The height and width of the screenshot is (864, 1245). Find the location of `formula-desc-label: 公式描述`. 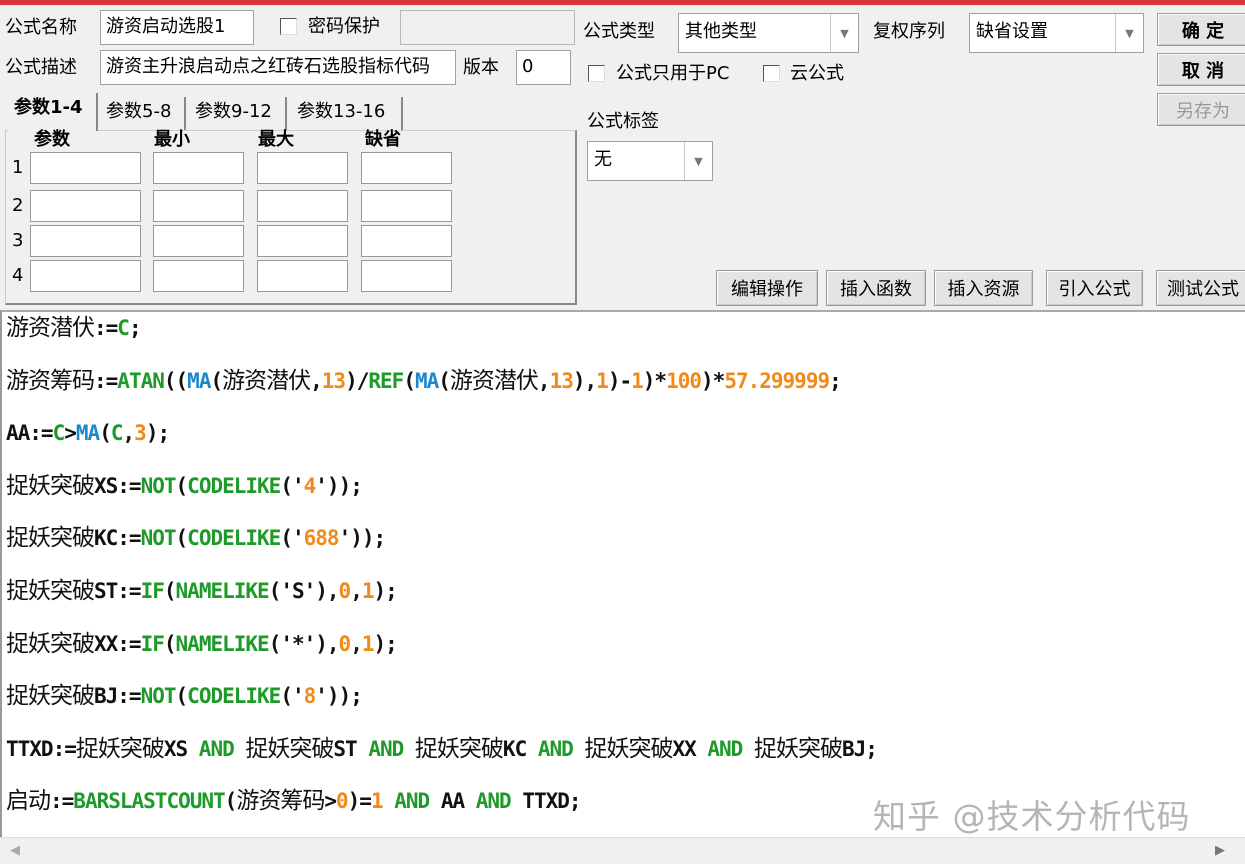

formula-desc-label: 公式描述 is located at coordinates (41, 67).